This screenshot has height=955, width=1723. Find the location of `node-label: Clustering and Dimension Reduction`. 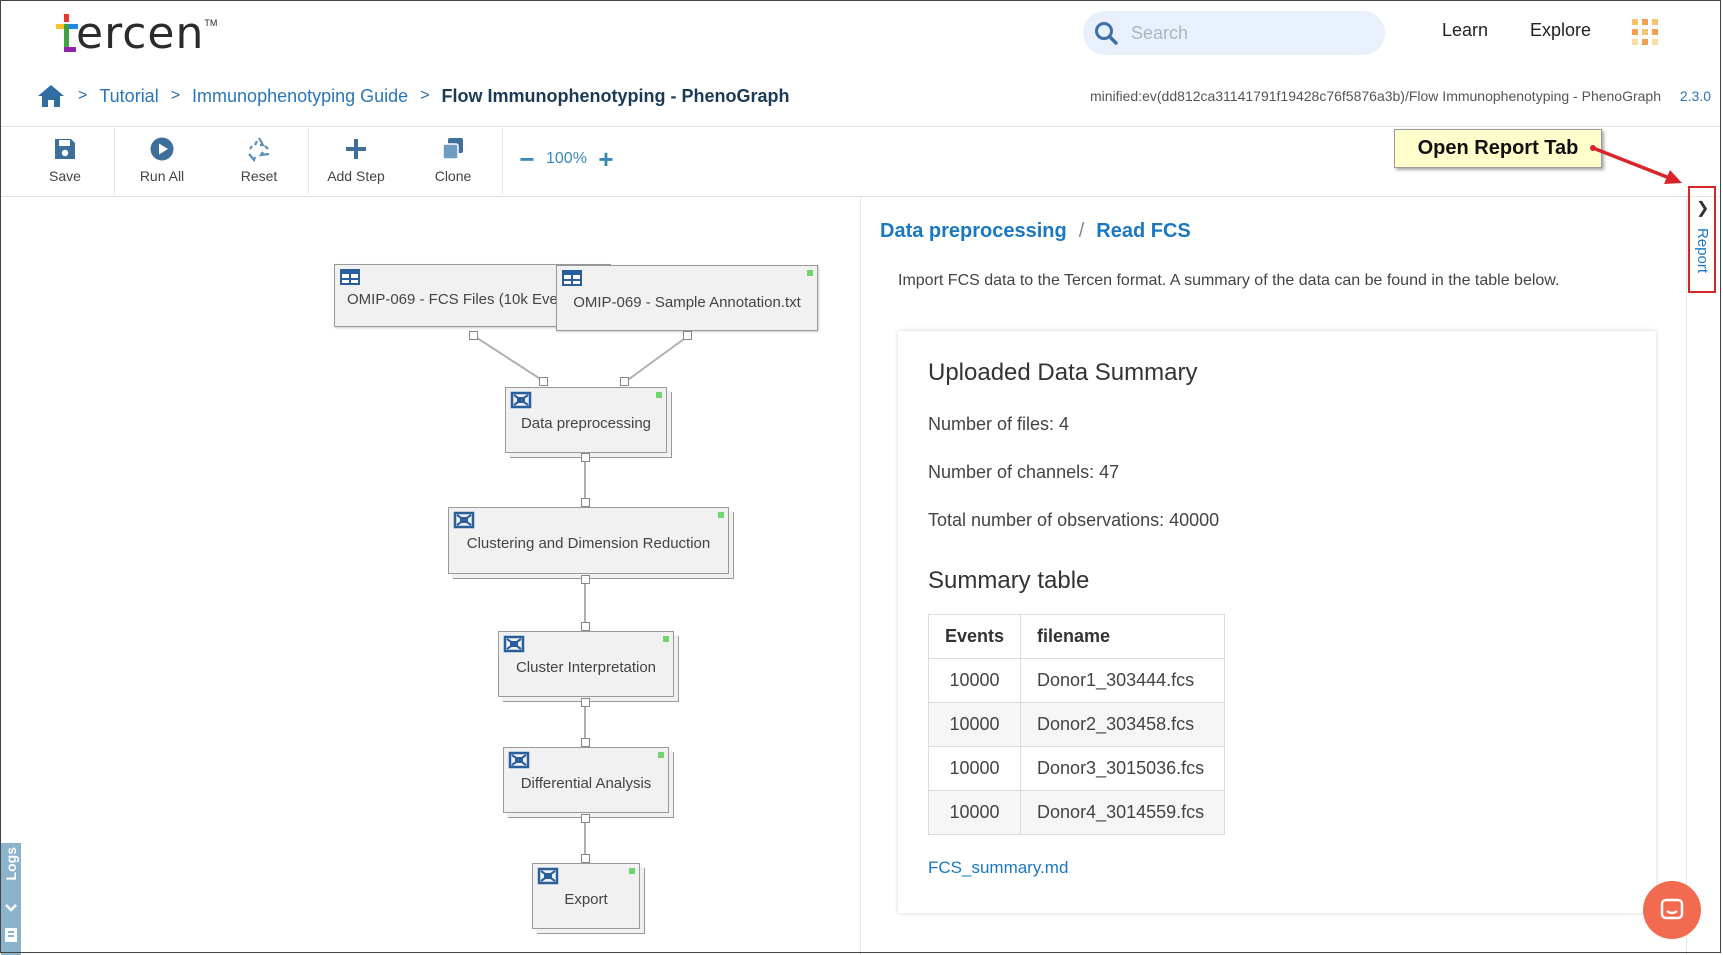

node-label: Clustering and Dimension Reduction is located at coordinates (588, 543).